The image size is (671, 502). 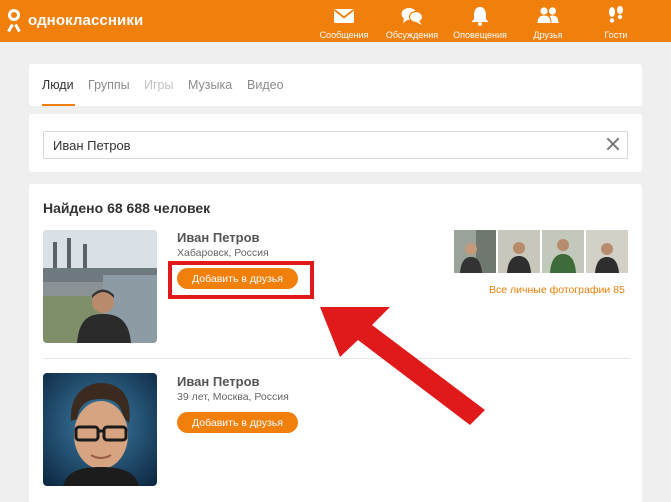 What do you see at coordinates (241, 280) in the screenshot?
I see `highlight-box` at bounding box center [241, 280].